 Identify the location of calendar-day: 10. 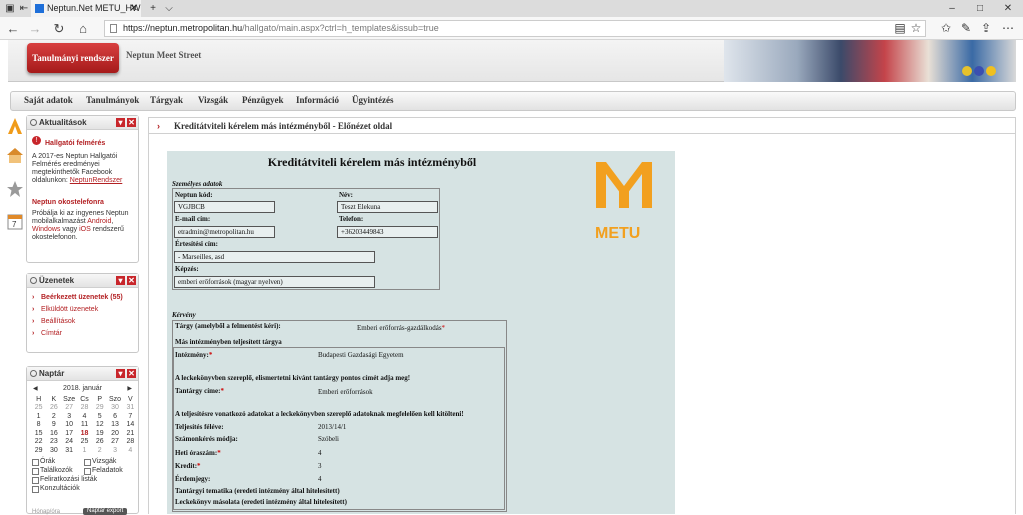
(68, 425).